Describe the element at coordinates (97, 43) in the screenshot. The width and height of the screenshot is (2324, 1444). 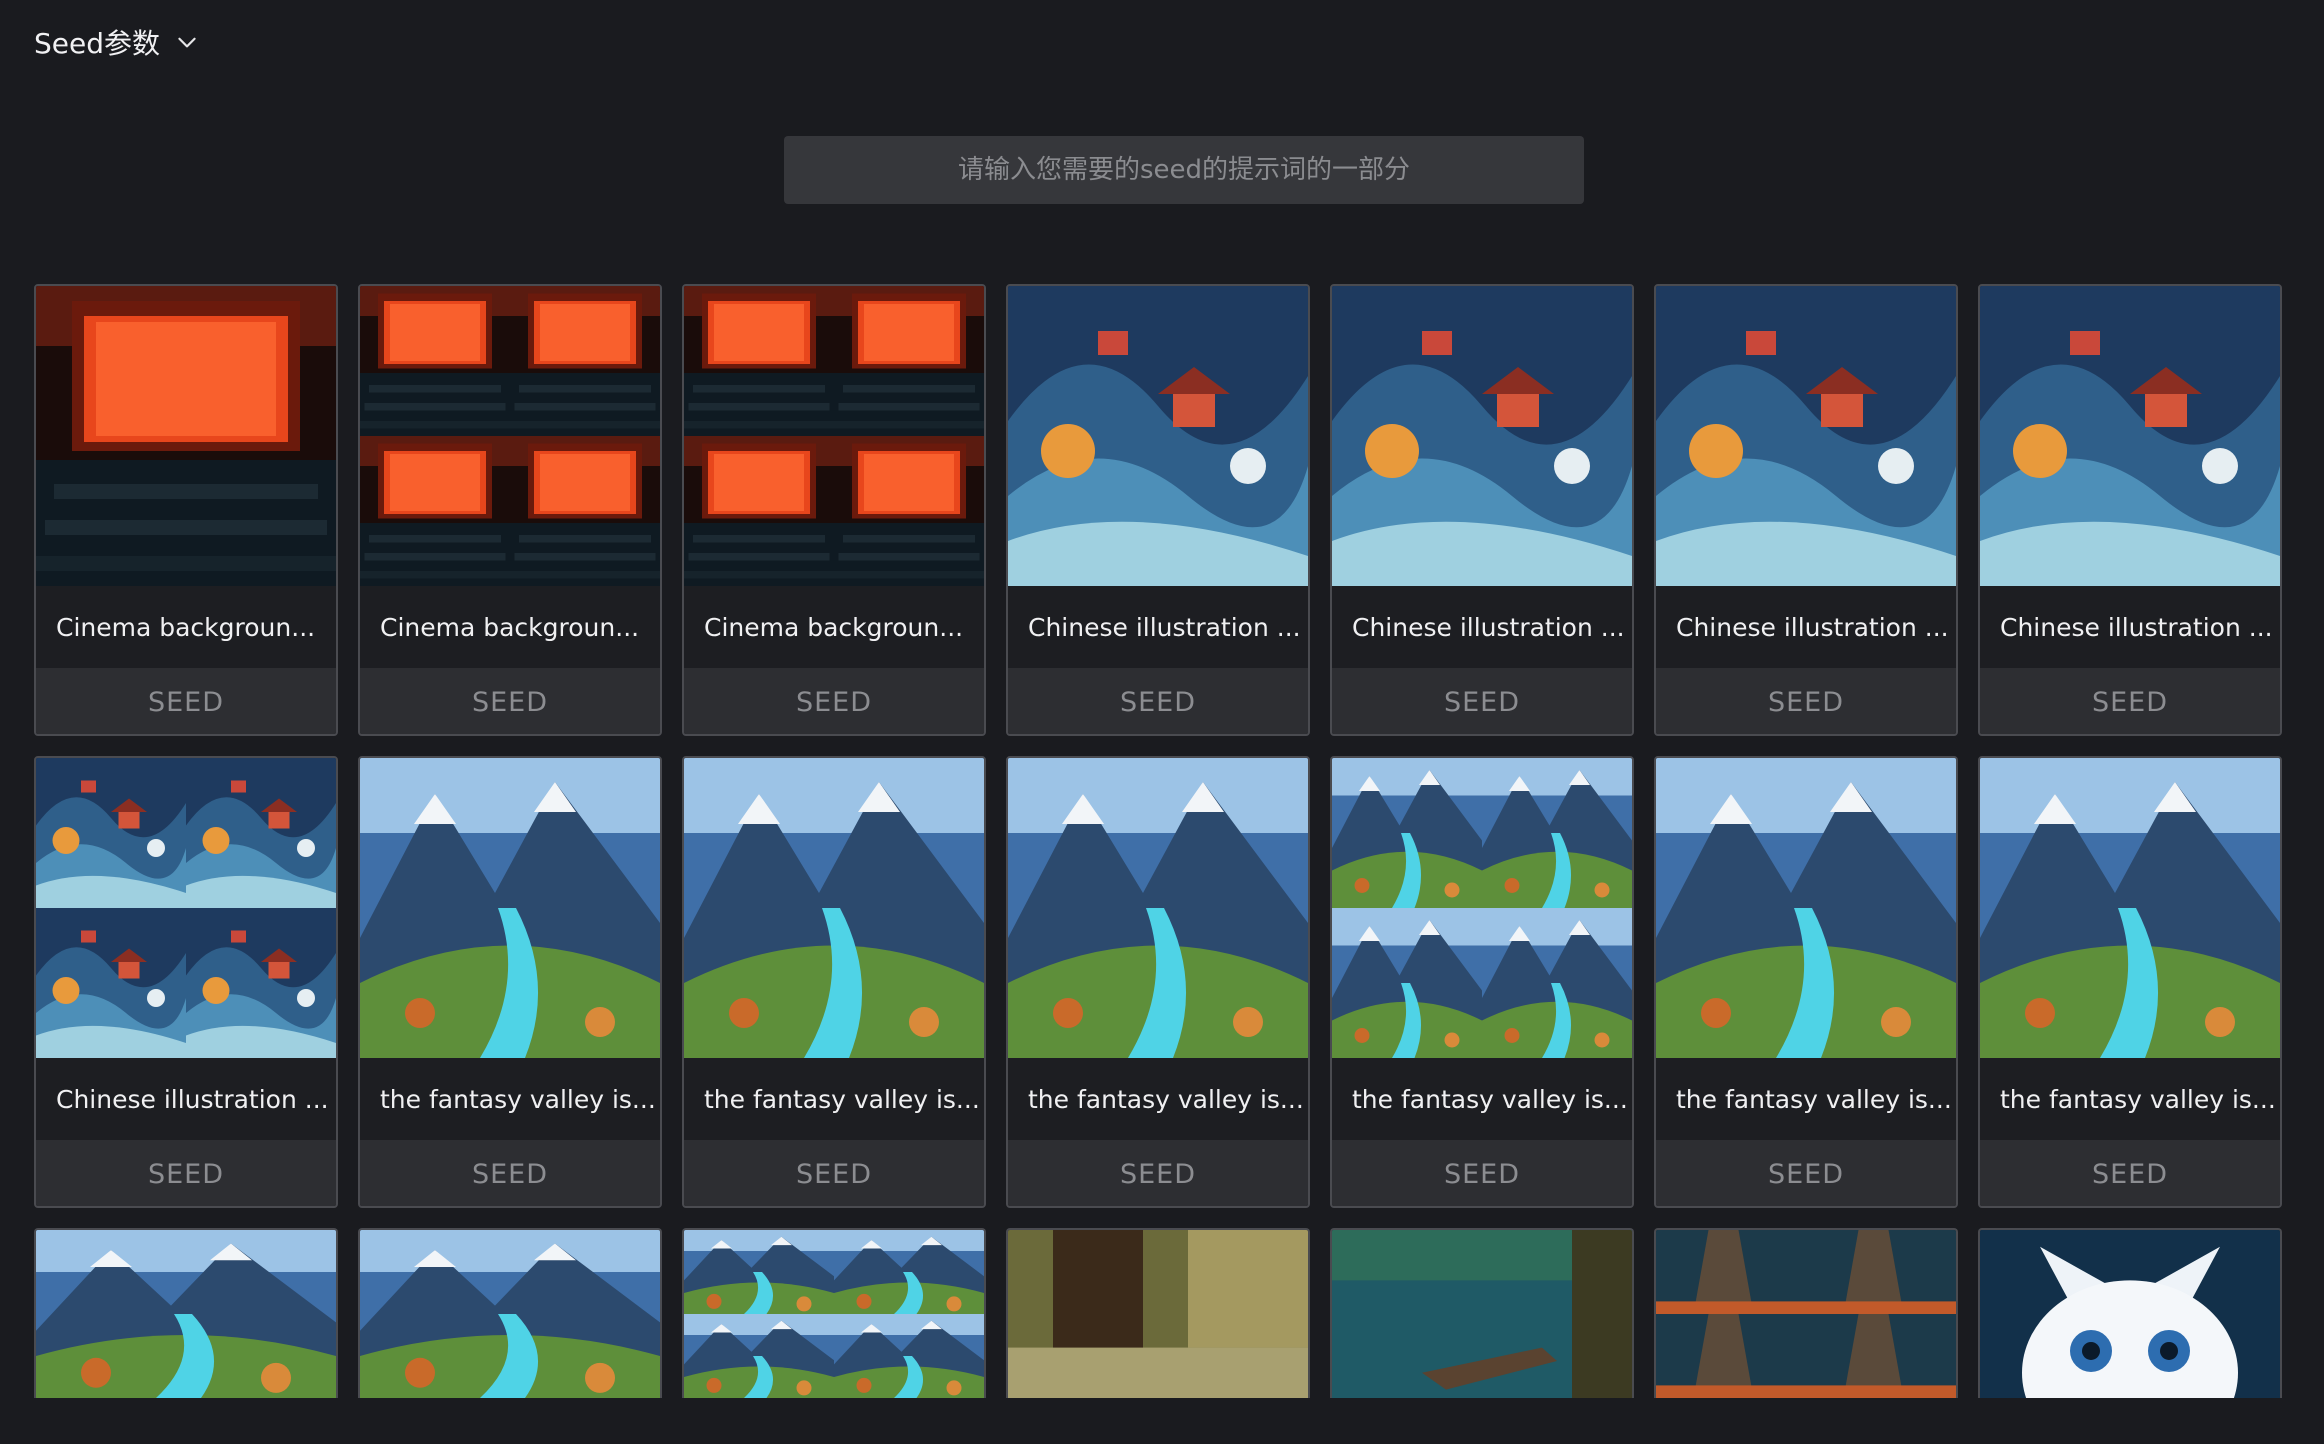
I see `page-title: Seed参数` at that location.